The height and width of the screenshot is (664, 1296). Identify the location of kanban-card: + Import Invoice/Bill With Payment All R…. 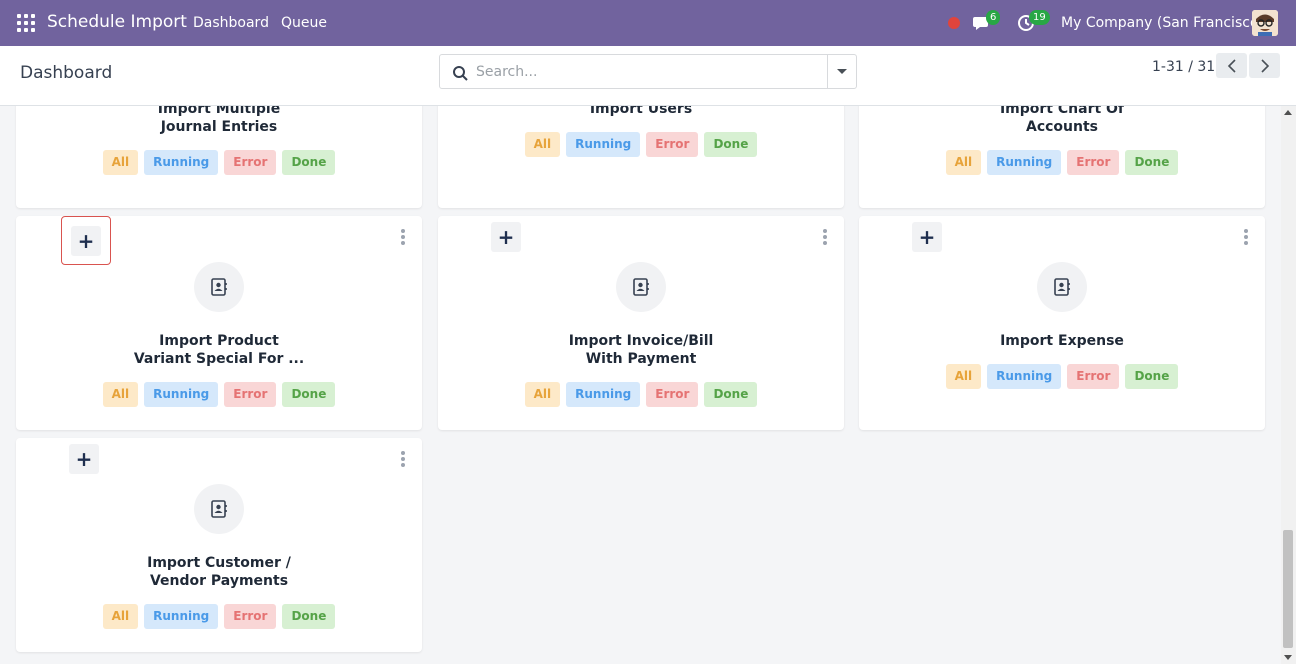
(641, 323).